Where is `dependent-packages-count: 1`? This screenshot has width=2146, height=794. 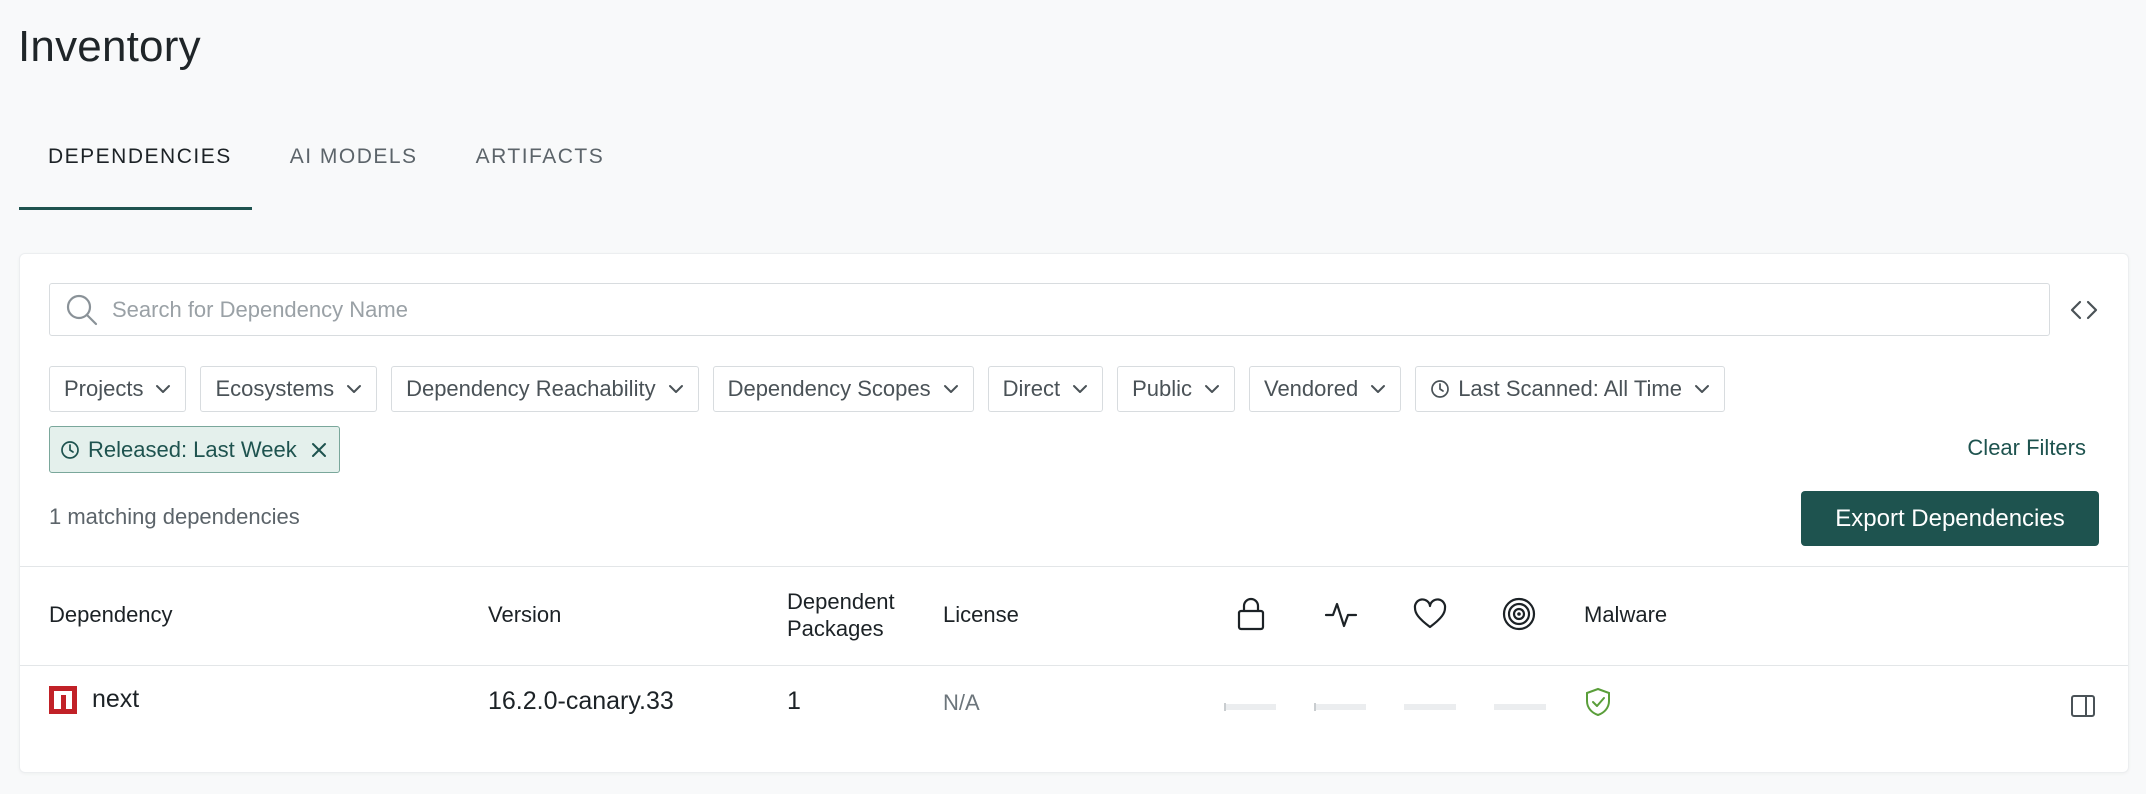 dependent-packages-count: 1 is located at coordinates (794, 701).